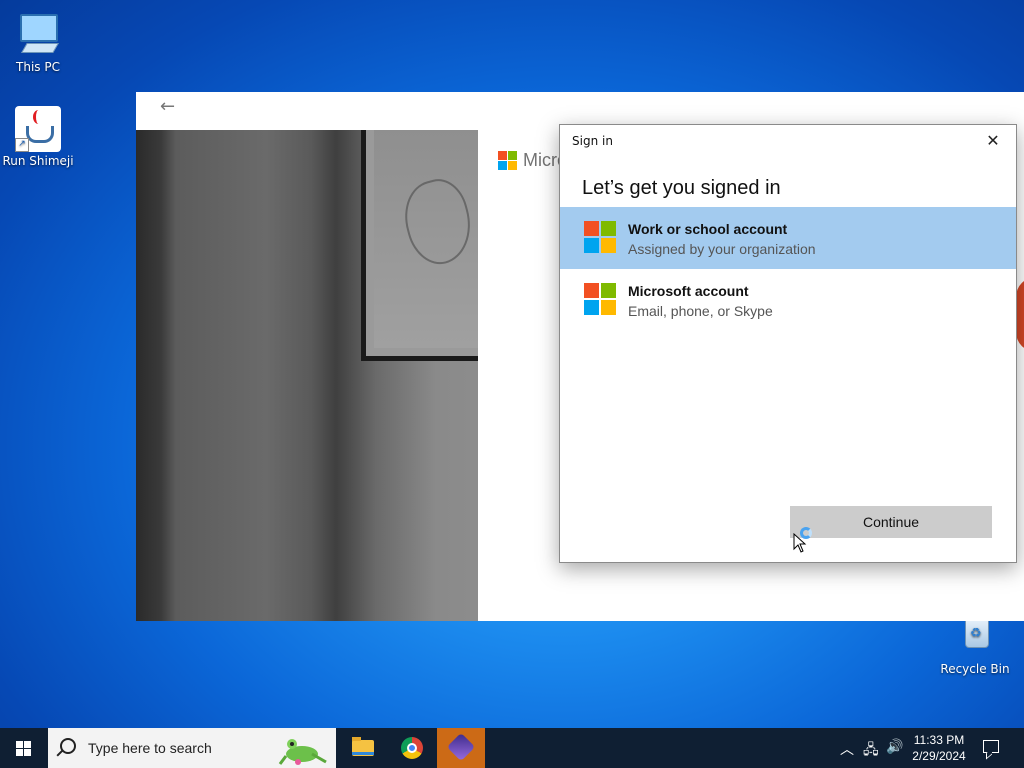 The width and height of the screenshot is (1024, 768). Describe the element at coordinates (688, 291) in the screenshot. I see `option-title: Microsoft account` at that location.